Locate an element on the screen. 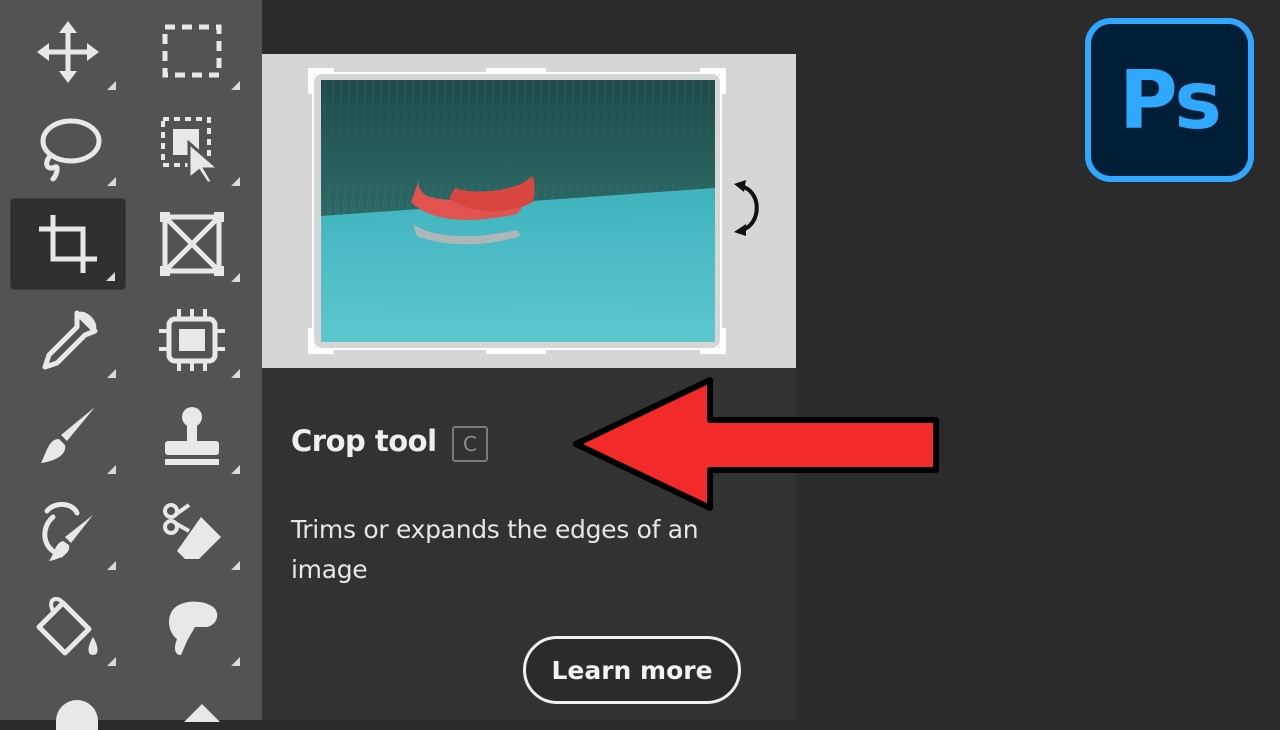  frame-tool is located at coordinates (192, 244).